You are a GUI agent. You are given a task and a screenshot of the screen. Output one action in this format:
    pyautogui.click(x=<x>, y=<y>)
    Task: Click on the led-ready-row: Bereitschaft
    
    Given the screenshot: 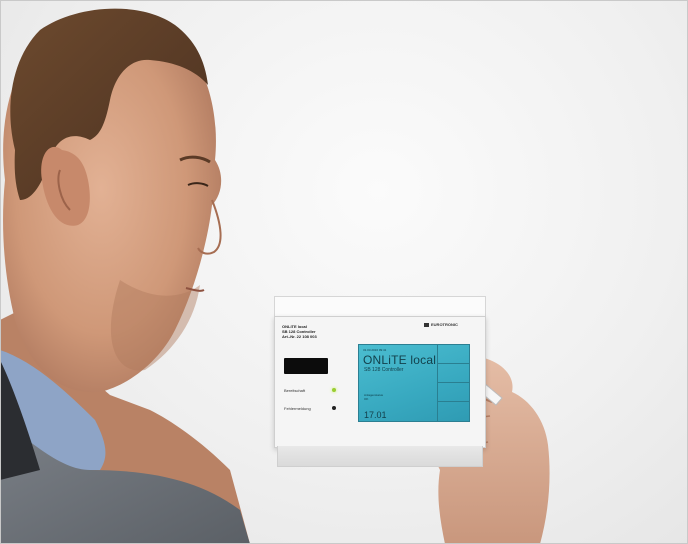 What is the action you would take?
    pyautogui.click(x=310, y=390)
    